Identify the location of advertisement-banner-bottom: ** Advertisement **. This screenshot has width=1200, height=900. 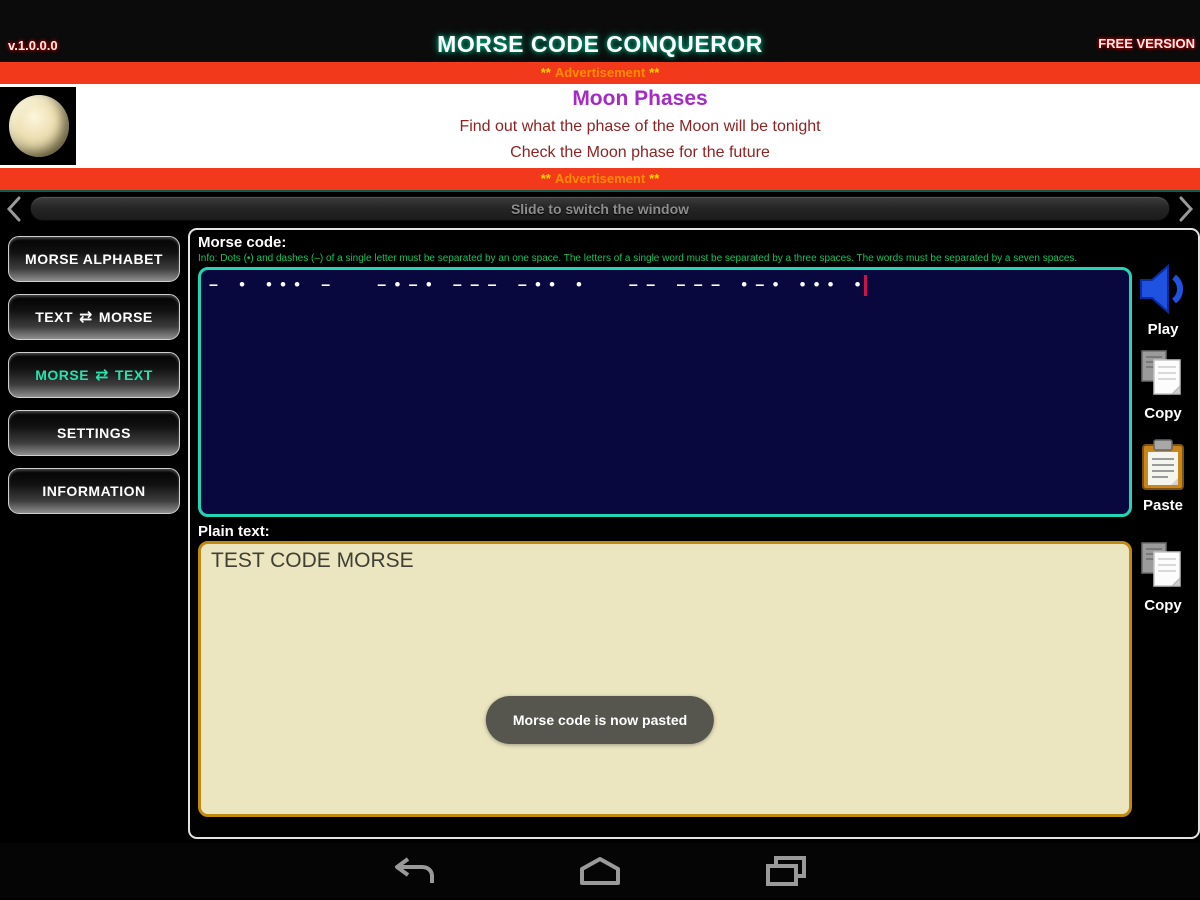
(600, 179).